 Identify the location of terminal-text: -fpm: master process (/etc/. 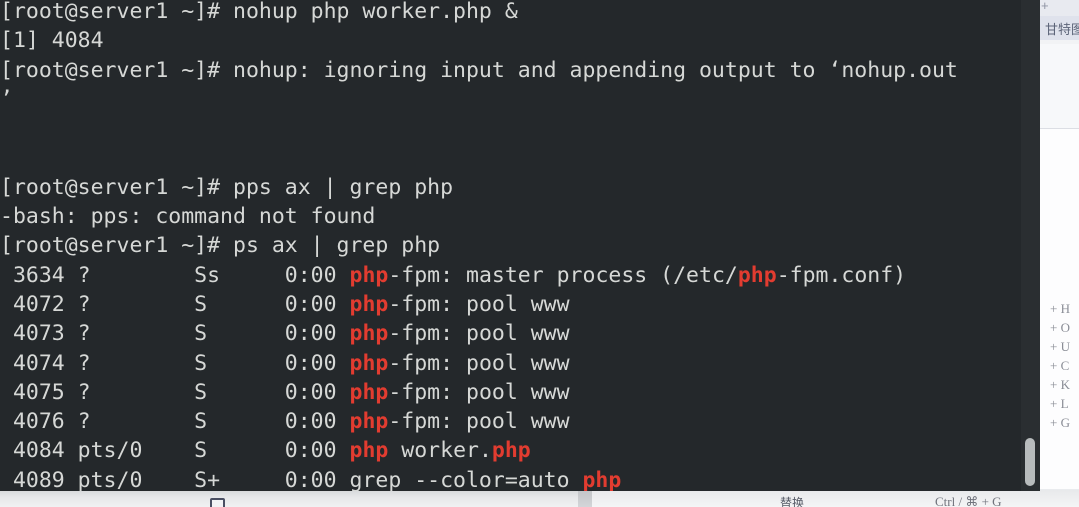
(563, 275).